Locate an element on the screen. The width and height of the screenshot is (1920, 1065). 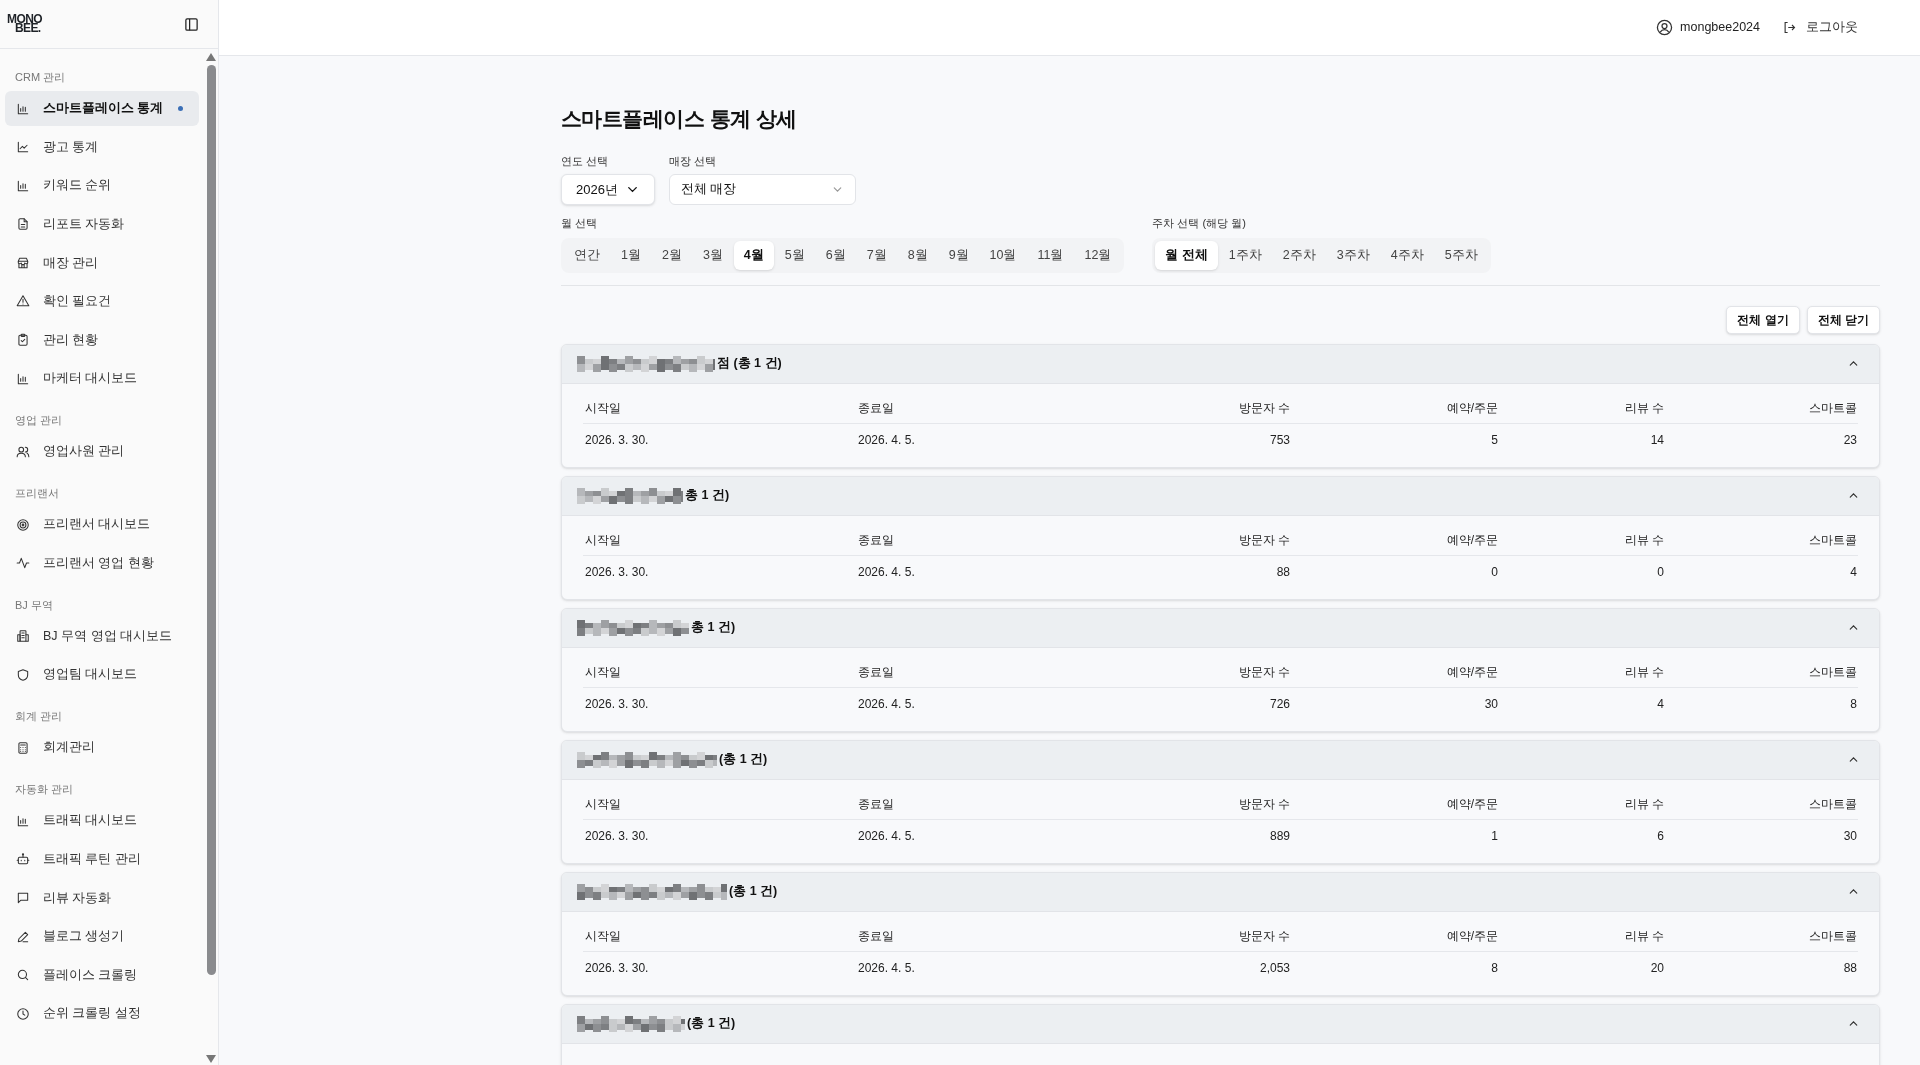
sidebar-item: 마케터 대시보드 is located at coordinates (102, 379).